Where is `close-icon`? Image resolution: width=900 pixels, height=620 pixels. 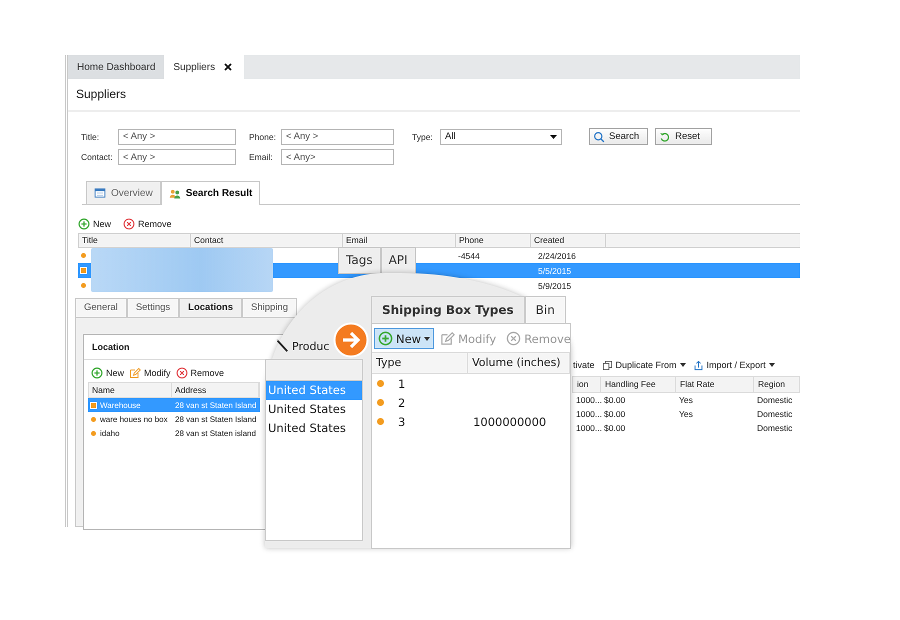 close-icon is located at coordinates (228, 67).